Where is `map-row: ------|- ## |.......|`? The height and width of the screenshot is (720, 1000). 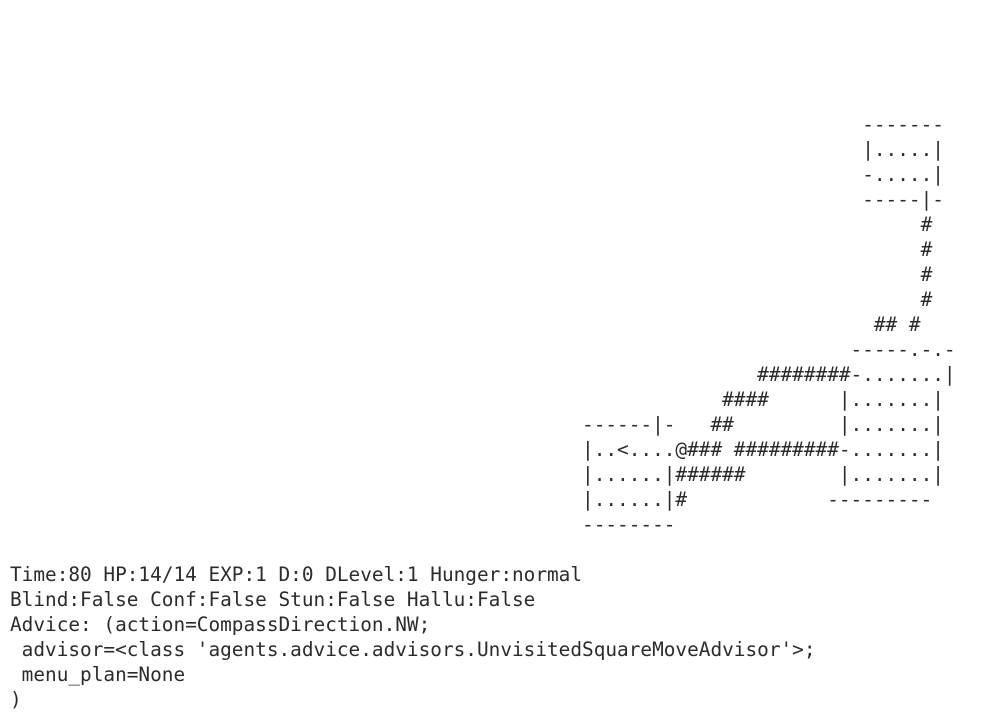
map-row: ------|- ## |.......| is located at coordinates (477, 424).